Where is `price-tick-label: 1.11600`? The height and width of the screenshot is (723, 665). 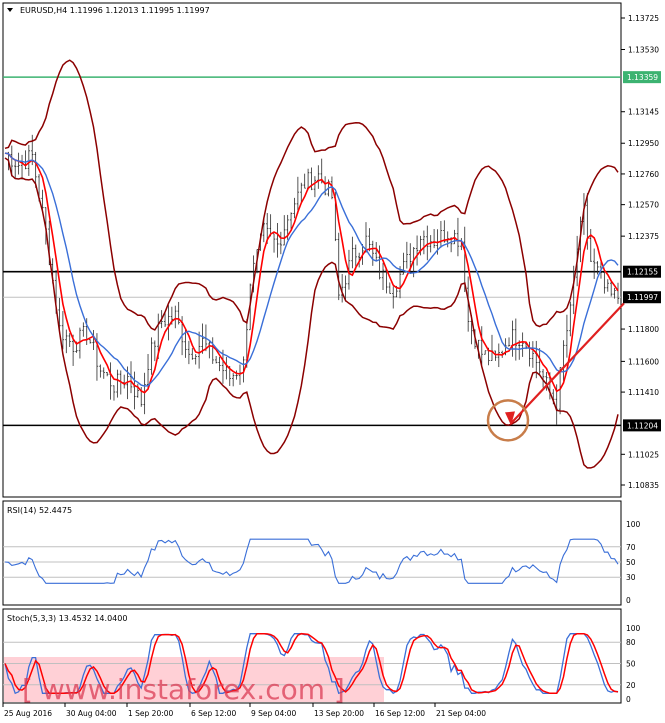
price-tick-label: 1.11600 is located at coordinates (643, 361).